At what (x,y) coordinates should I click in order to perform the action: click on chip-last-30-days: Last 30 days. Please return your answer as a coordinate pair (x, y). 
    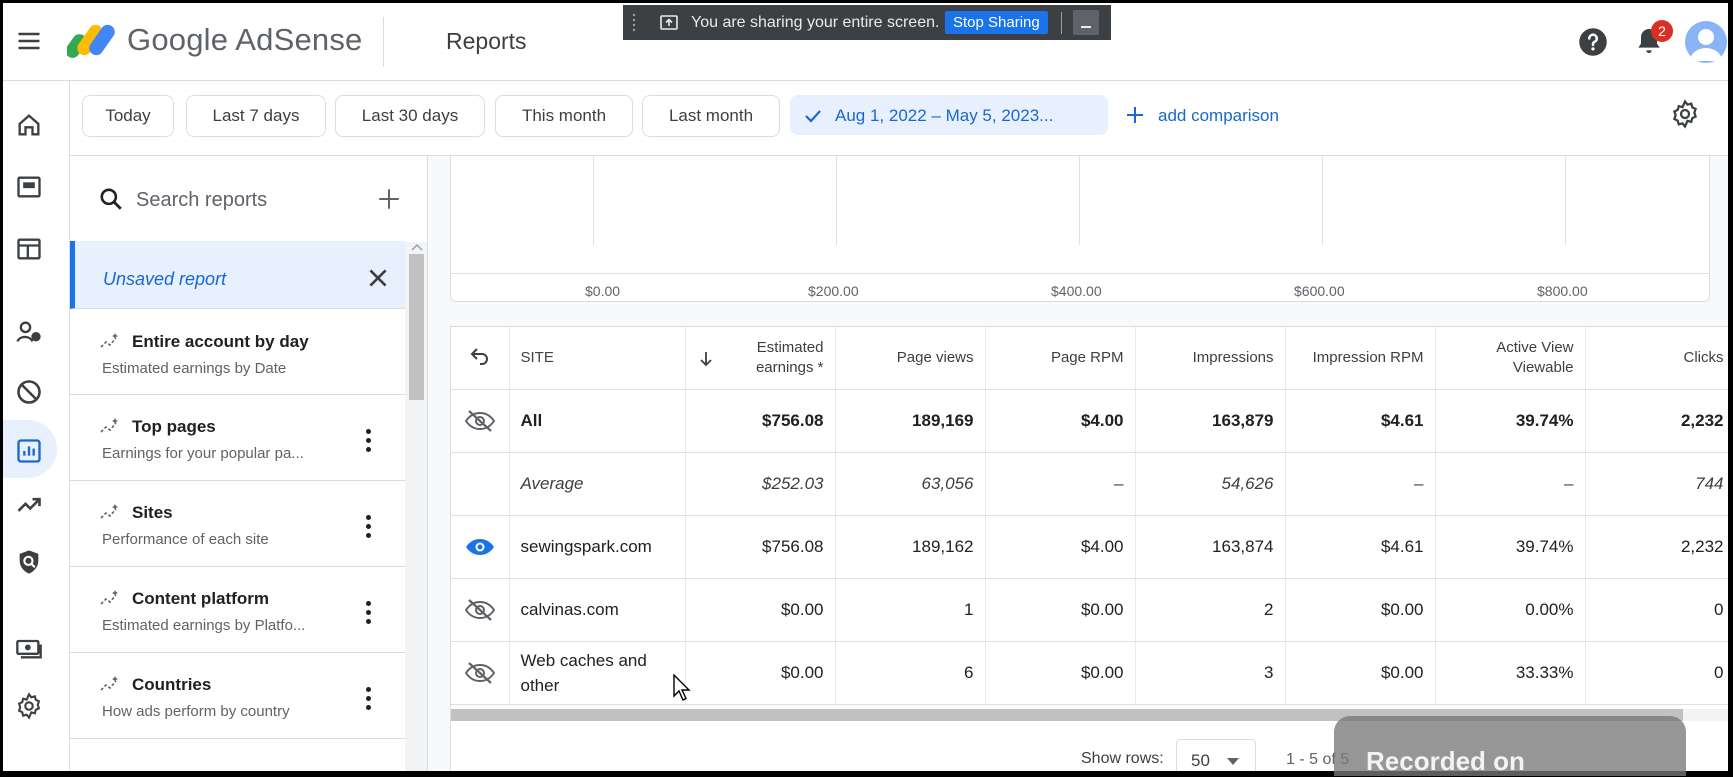
    Looking at the image, I should click on (410, 116).